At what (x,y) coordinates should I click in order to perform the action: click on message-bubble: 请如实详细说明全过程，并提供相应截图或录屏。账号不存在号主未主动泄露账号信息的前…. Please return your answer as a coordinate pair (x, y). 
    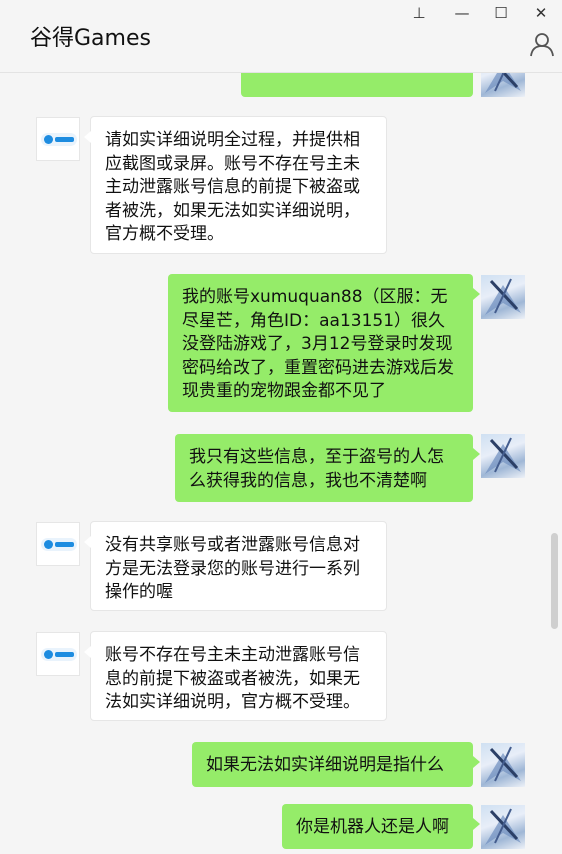
    Looking at the image, I should click on (235, 185).